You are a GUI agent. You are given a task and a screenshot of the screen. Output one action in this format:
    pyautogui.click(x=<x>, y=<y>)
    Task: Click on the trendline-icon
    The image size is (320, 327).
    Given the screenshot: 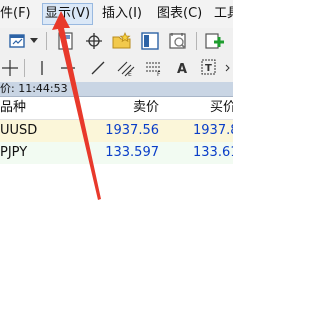 What is the action you would take?
    pyautogui.click(x=98, y=68)
    